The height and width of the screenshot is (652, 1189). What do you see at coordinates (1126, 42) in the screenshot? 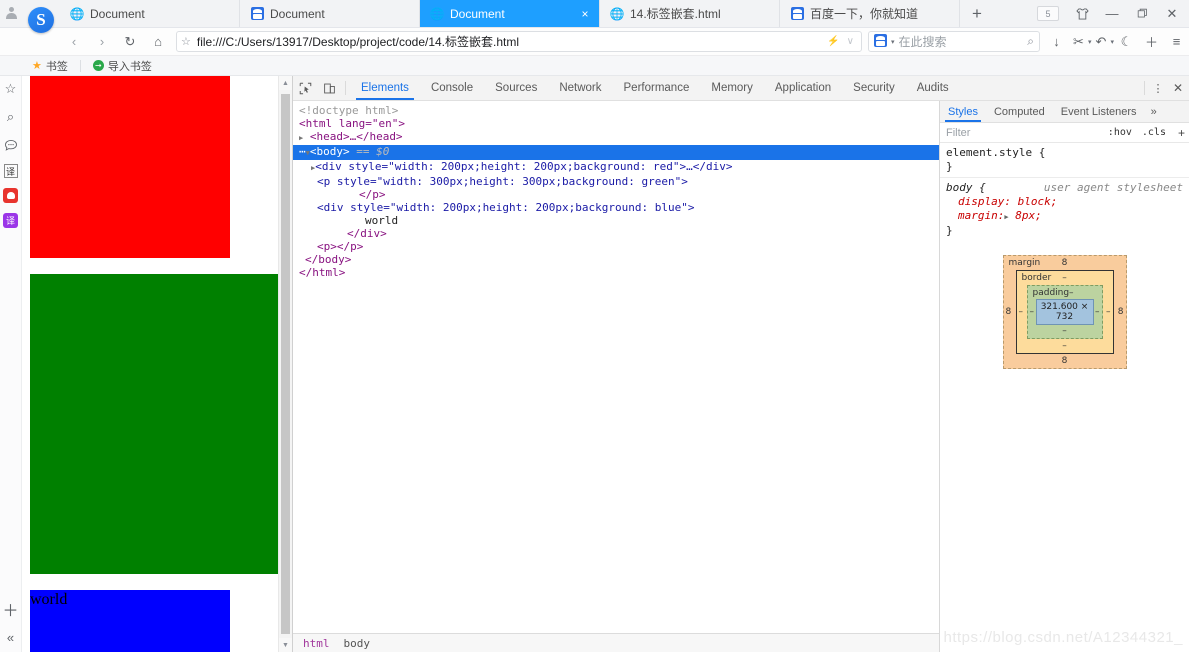
I see `moon-icon: ☾` at bounding box center [1126, 42].